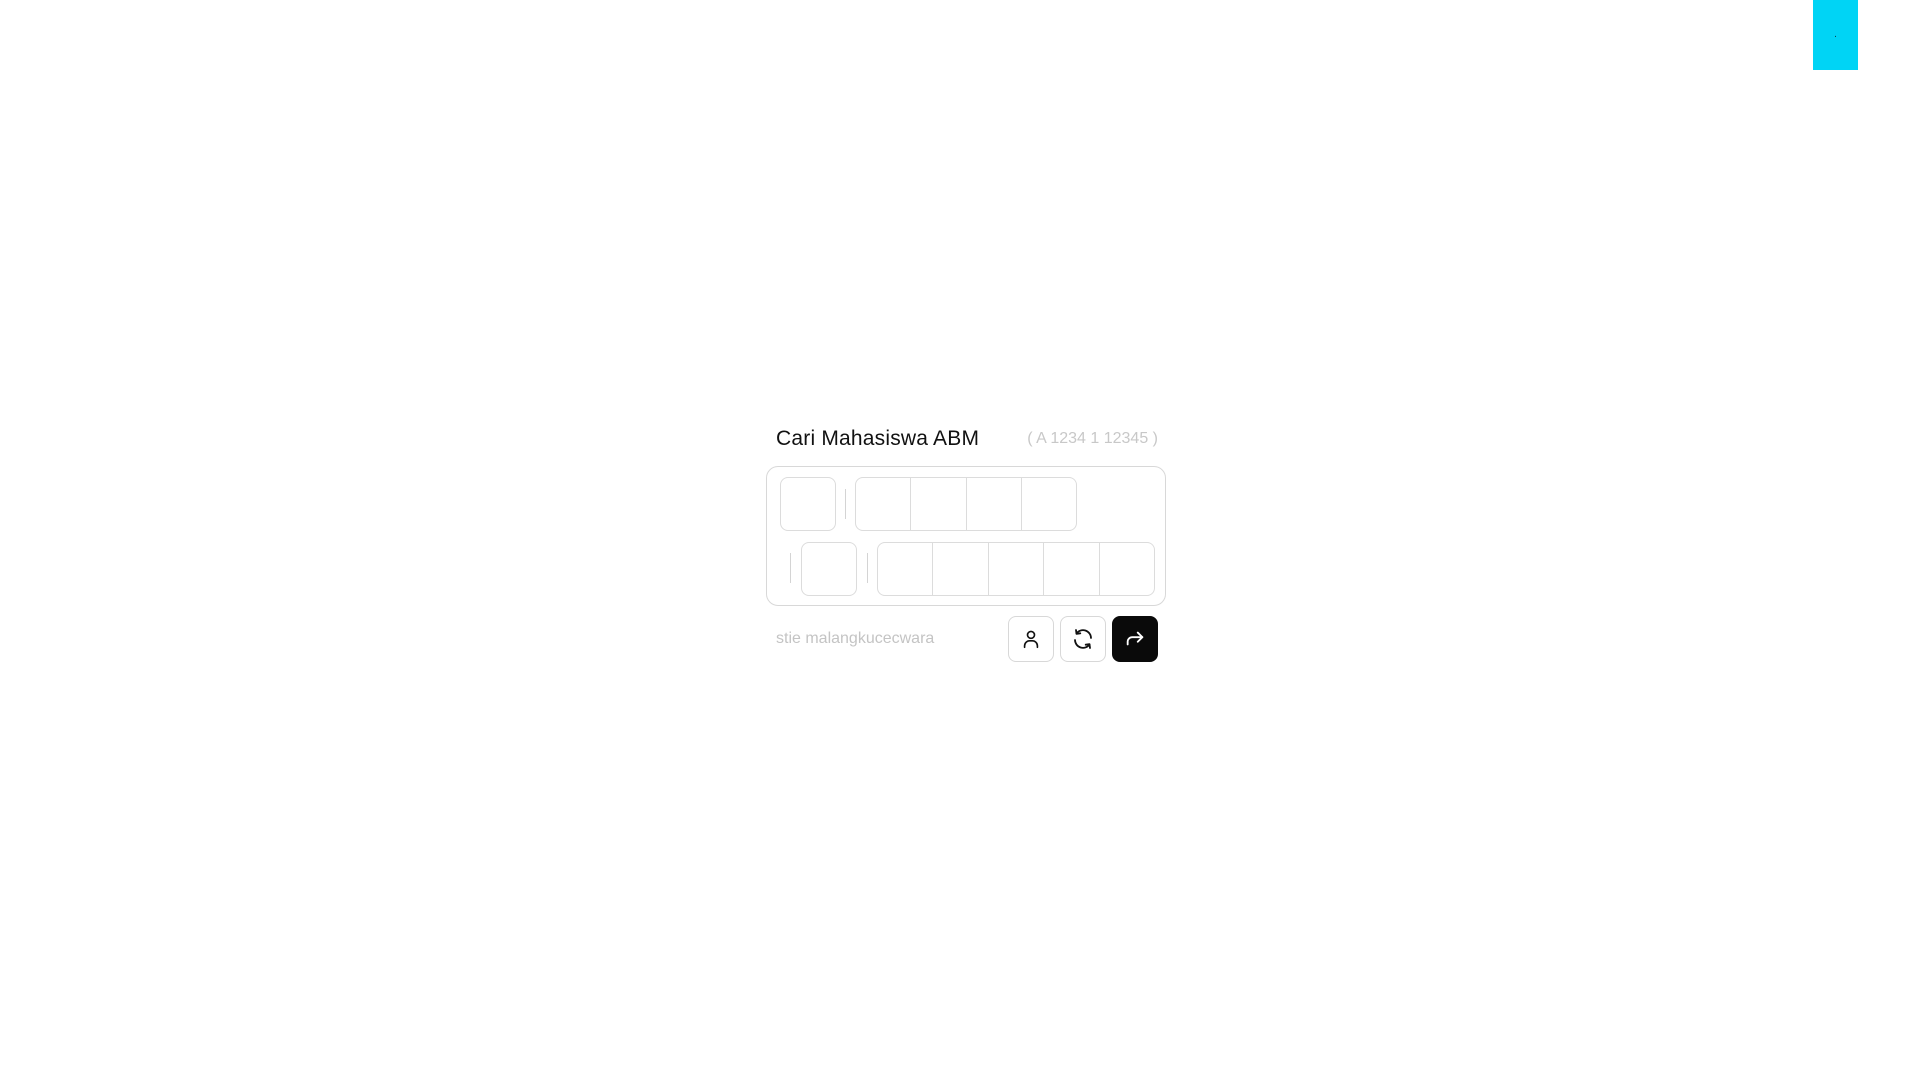  I want to click on reset-button, so click(1083, 639).